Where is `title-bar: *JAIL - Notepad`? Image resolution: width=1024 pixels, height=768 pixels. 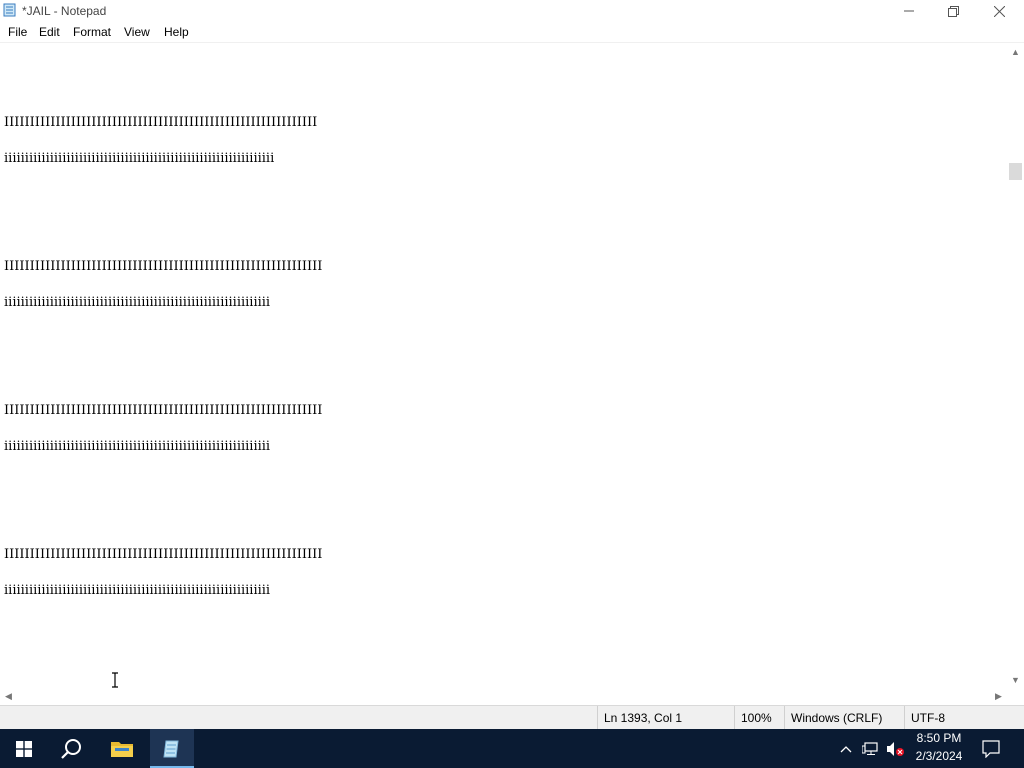
title-bar: *JAIL - Notepad is located at coordinates (512, 11).